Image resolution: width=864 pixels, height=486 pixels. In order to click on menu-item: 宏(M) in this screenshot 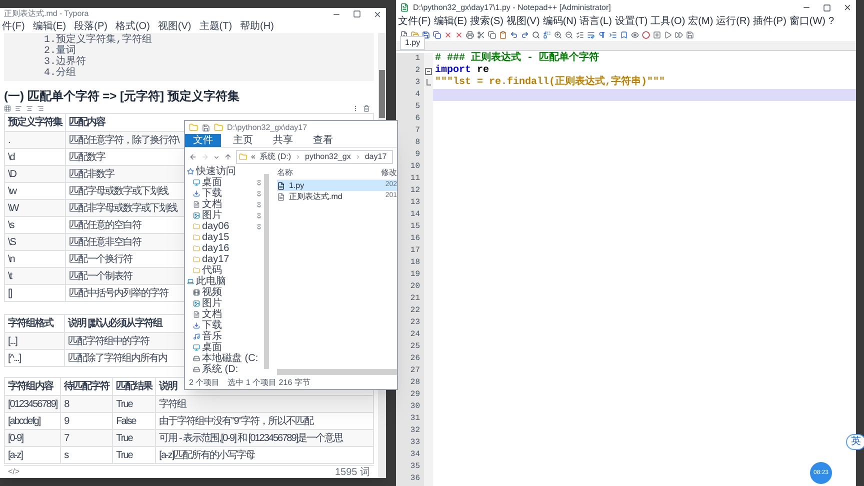, I will do `click(701, 21)`.